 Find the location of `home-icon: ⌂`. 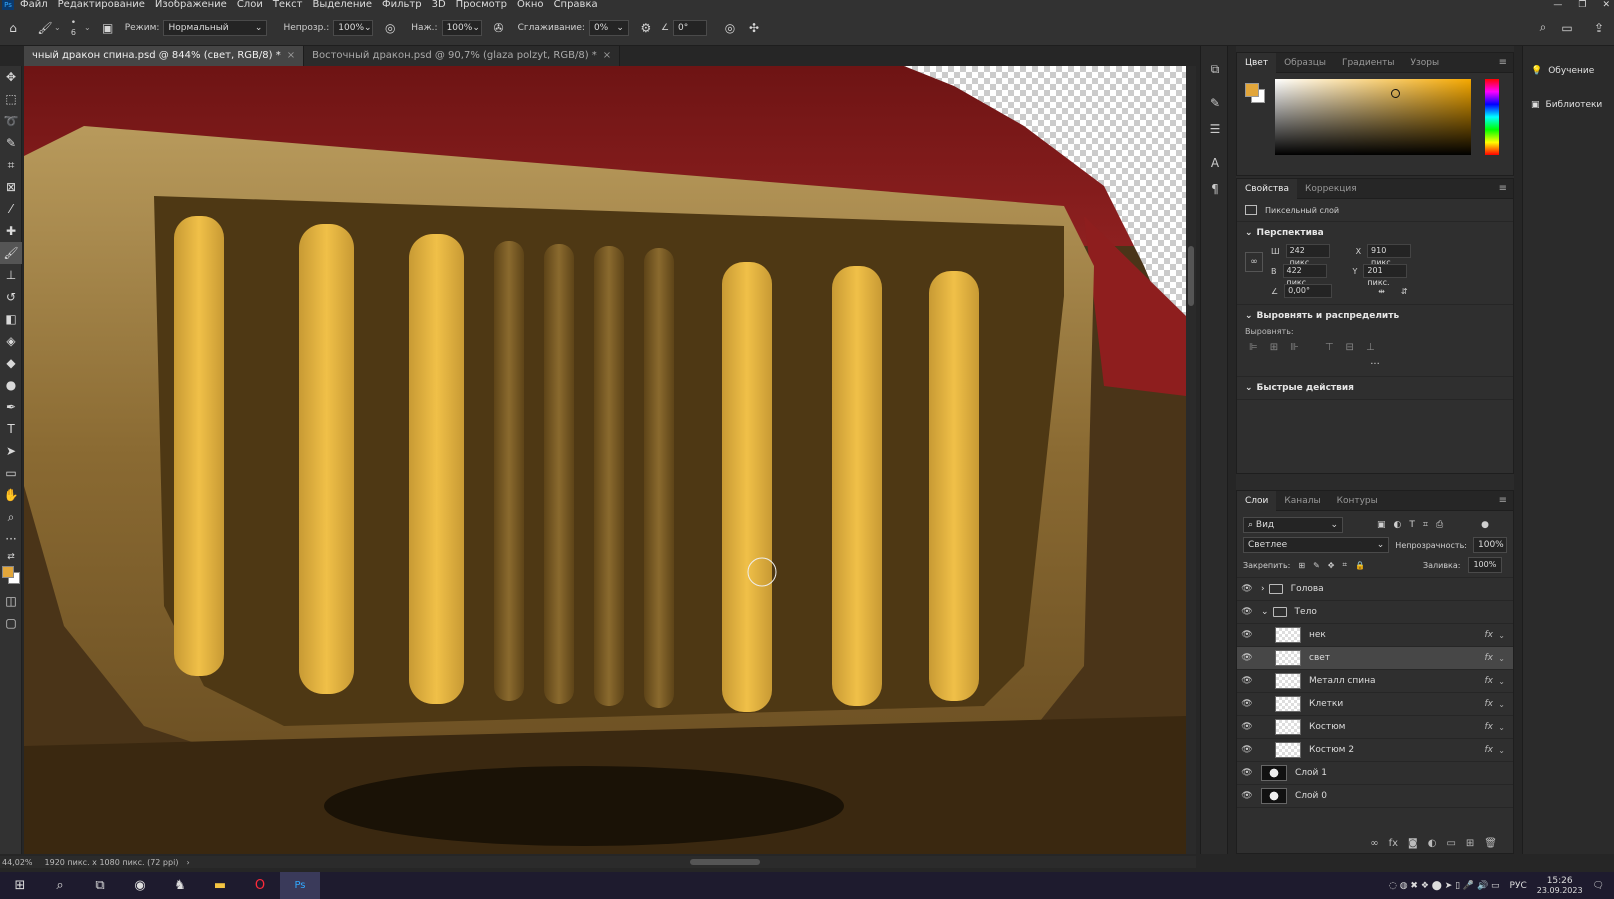

home-icon: ⌂ is located at coordinates (13, 28).